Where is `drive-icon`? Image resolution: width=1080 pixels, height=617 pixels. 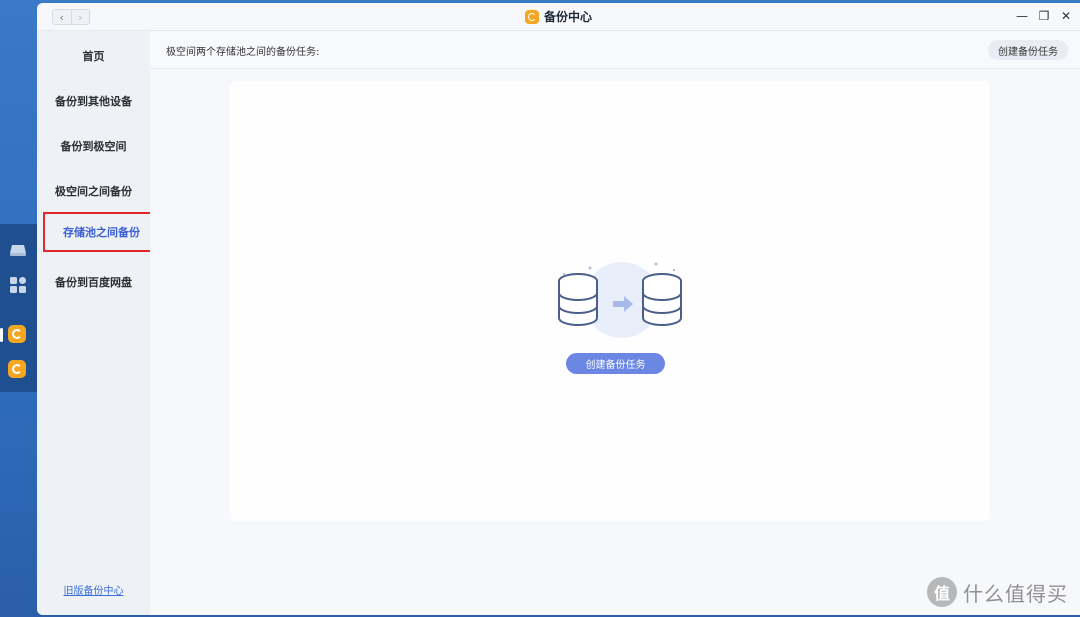 drive-icon is located at coordinates (18, 250).